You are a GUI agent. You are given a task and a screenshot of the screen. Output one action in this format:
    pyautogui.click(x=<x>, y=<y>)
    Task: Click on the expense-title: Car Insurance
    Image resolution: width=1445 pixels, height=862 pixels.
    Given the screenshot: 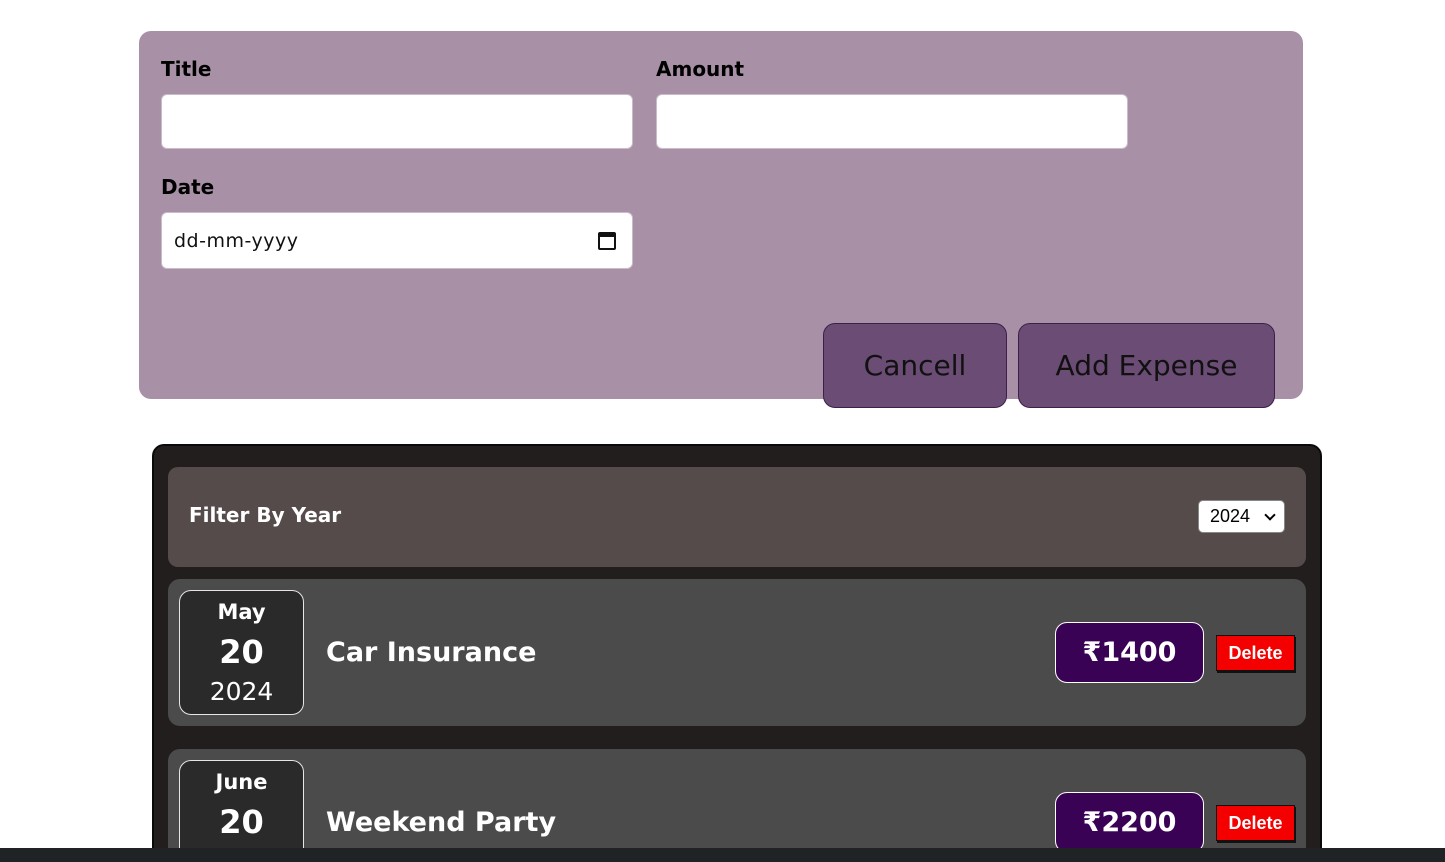 What is the action you would take?
    pyautogui.click(x=431, y=652)
    